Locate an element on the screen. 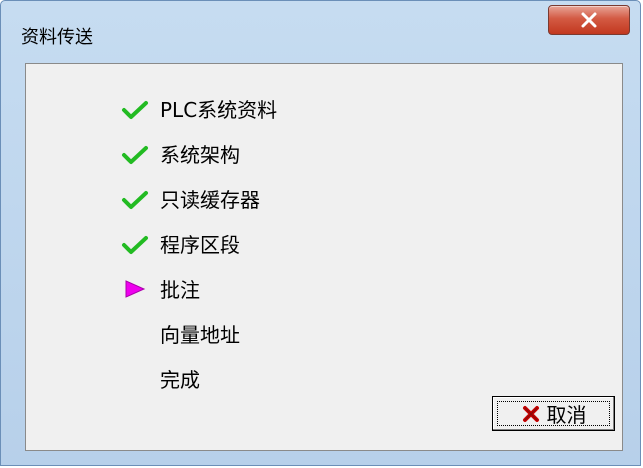 Image resolution: width=643 pixels, height=468 pixels. step-comments: 批注 is located at coordinates (198, 288).